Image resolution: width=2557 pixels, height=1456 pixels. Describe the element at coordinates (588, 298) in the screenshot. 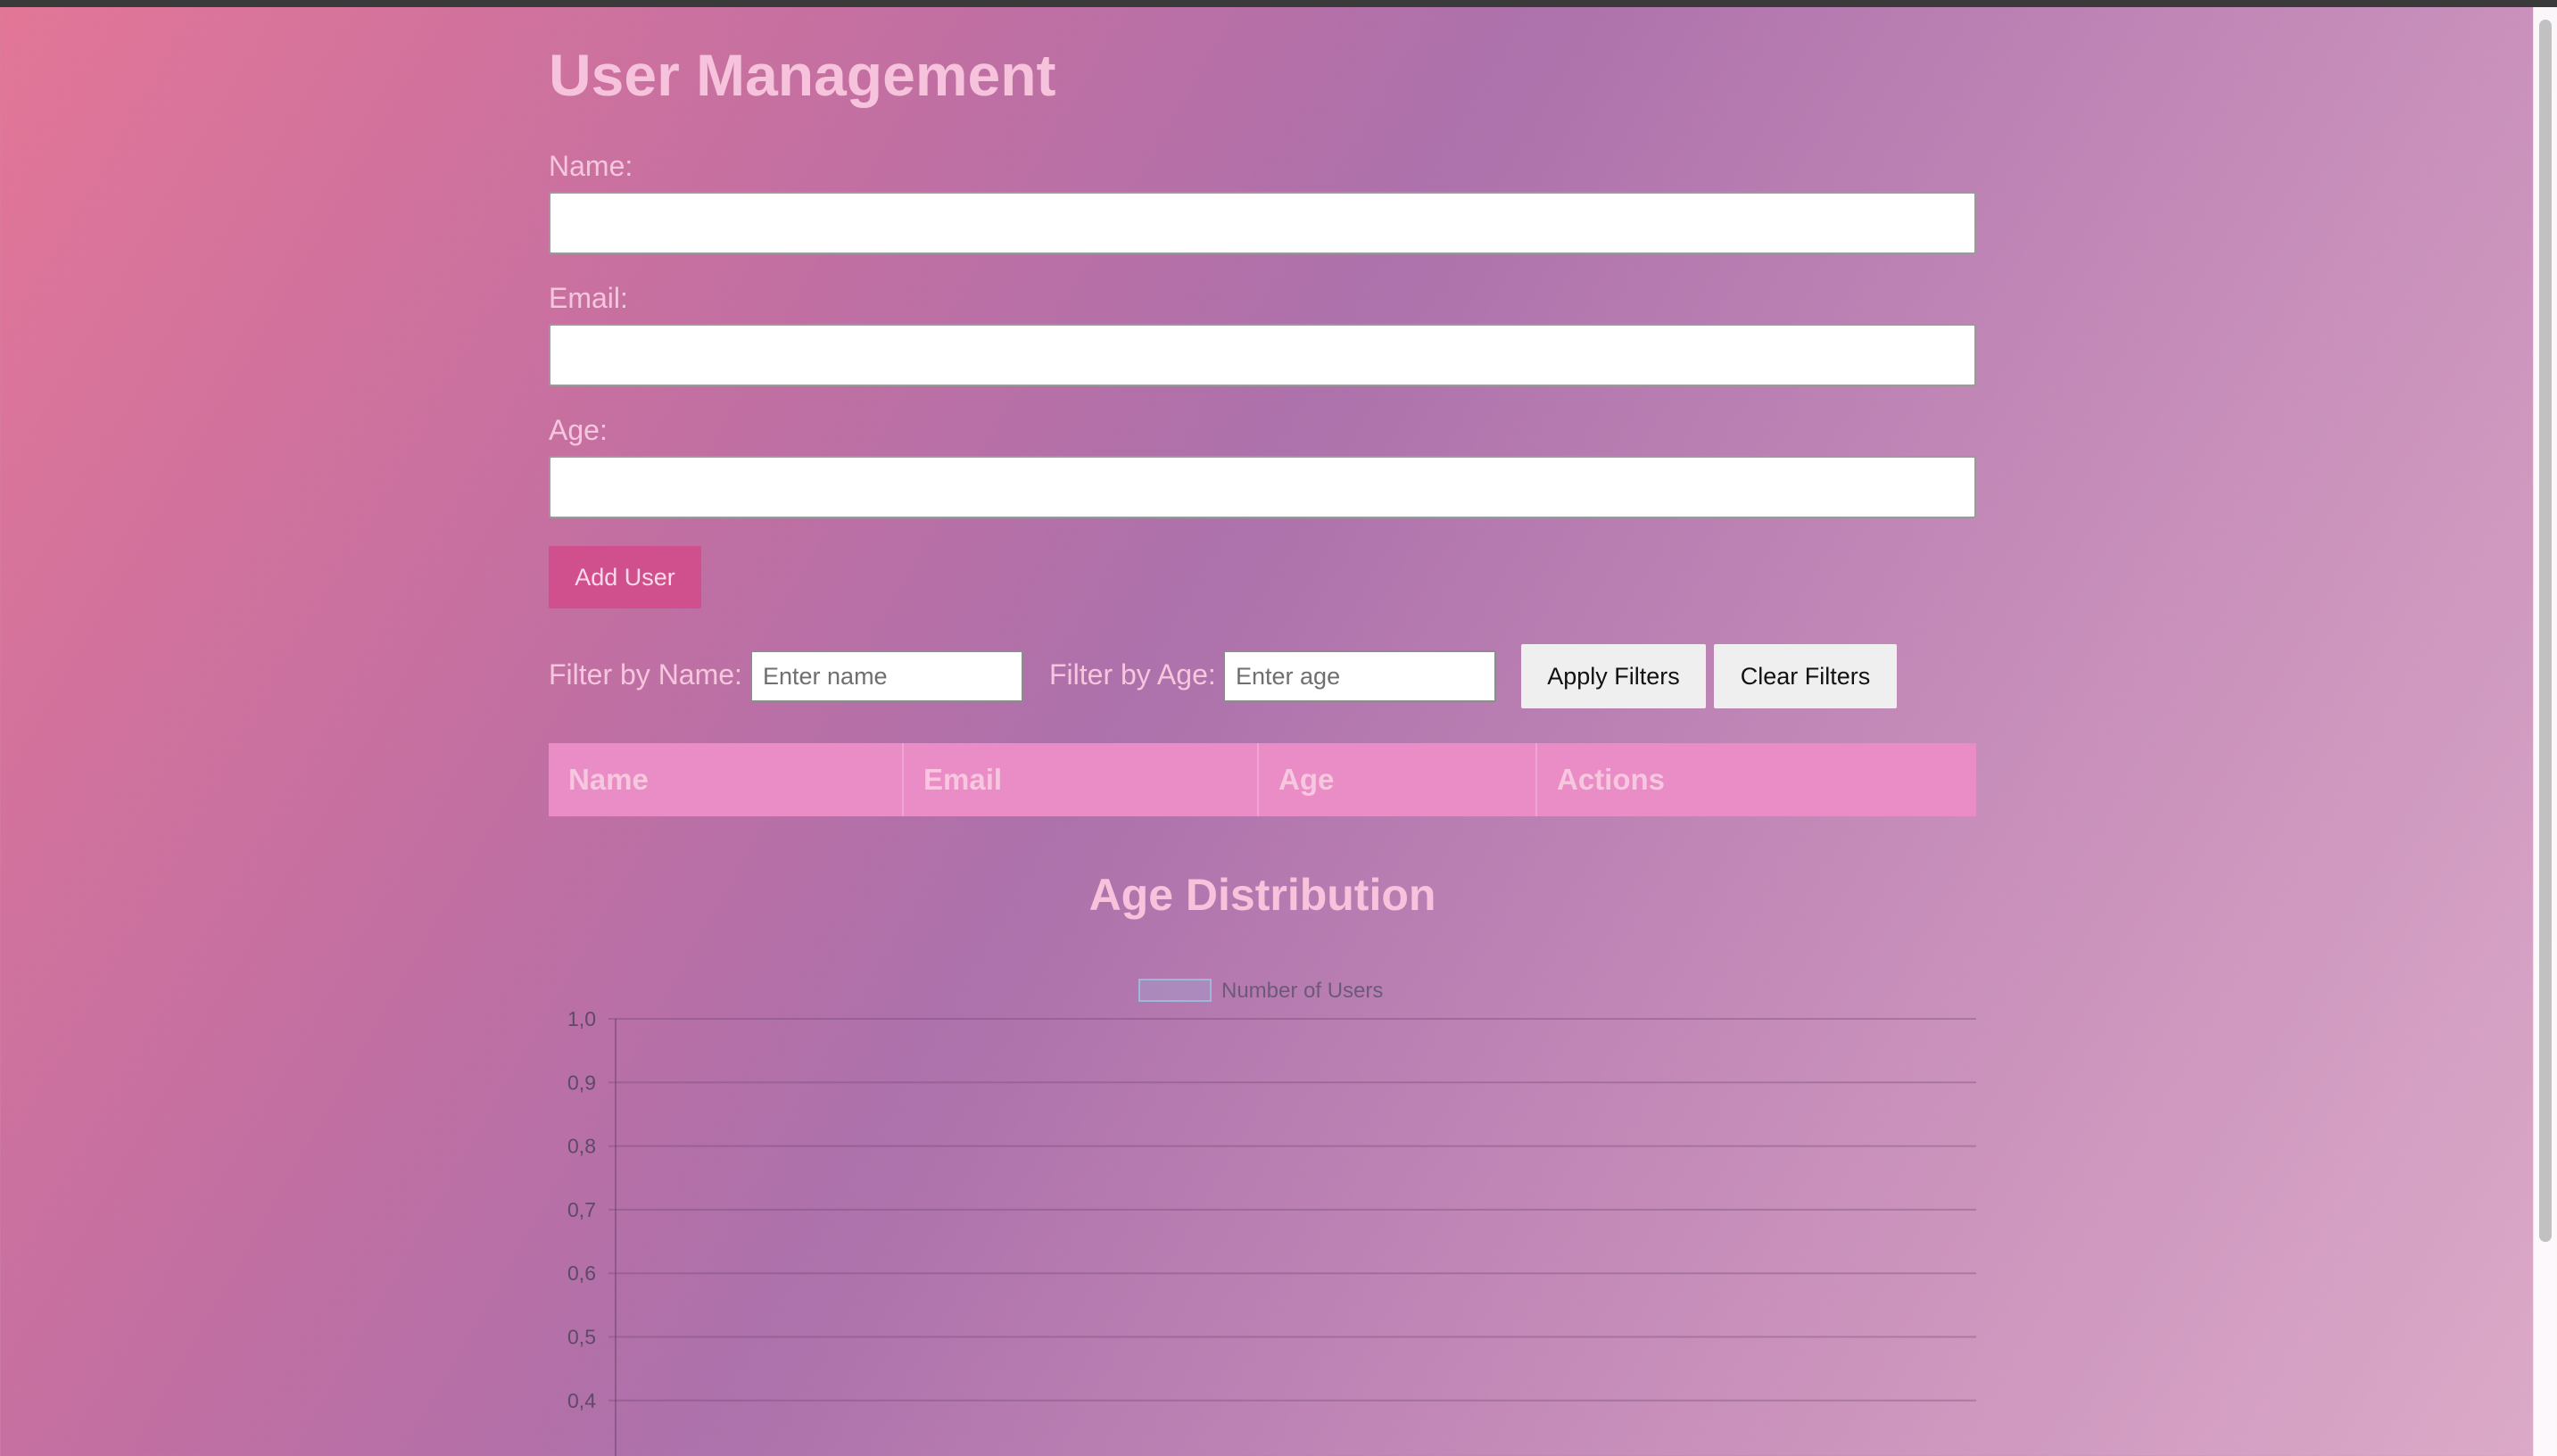

I see `email-label: Email:` at that location.